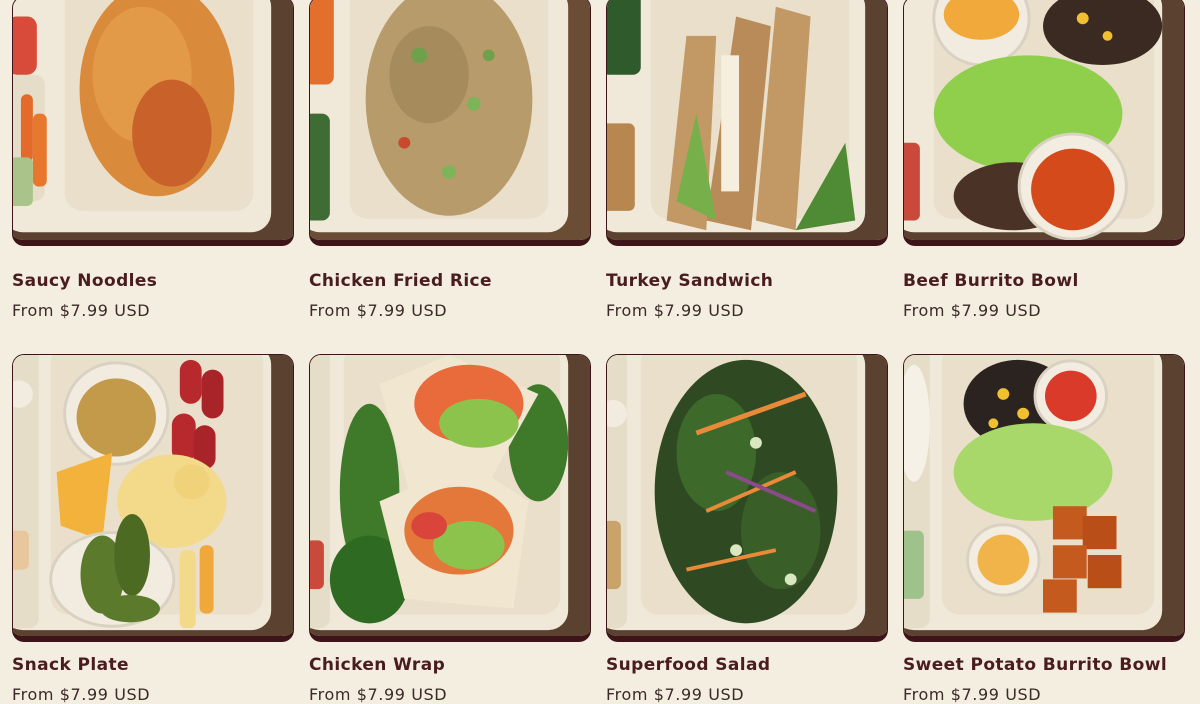 The height and width of the screenshot is (704, 1200). I want to click on product-card: Chicken Fried Rice From $7.99 USD, so click(451, 160).